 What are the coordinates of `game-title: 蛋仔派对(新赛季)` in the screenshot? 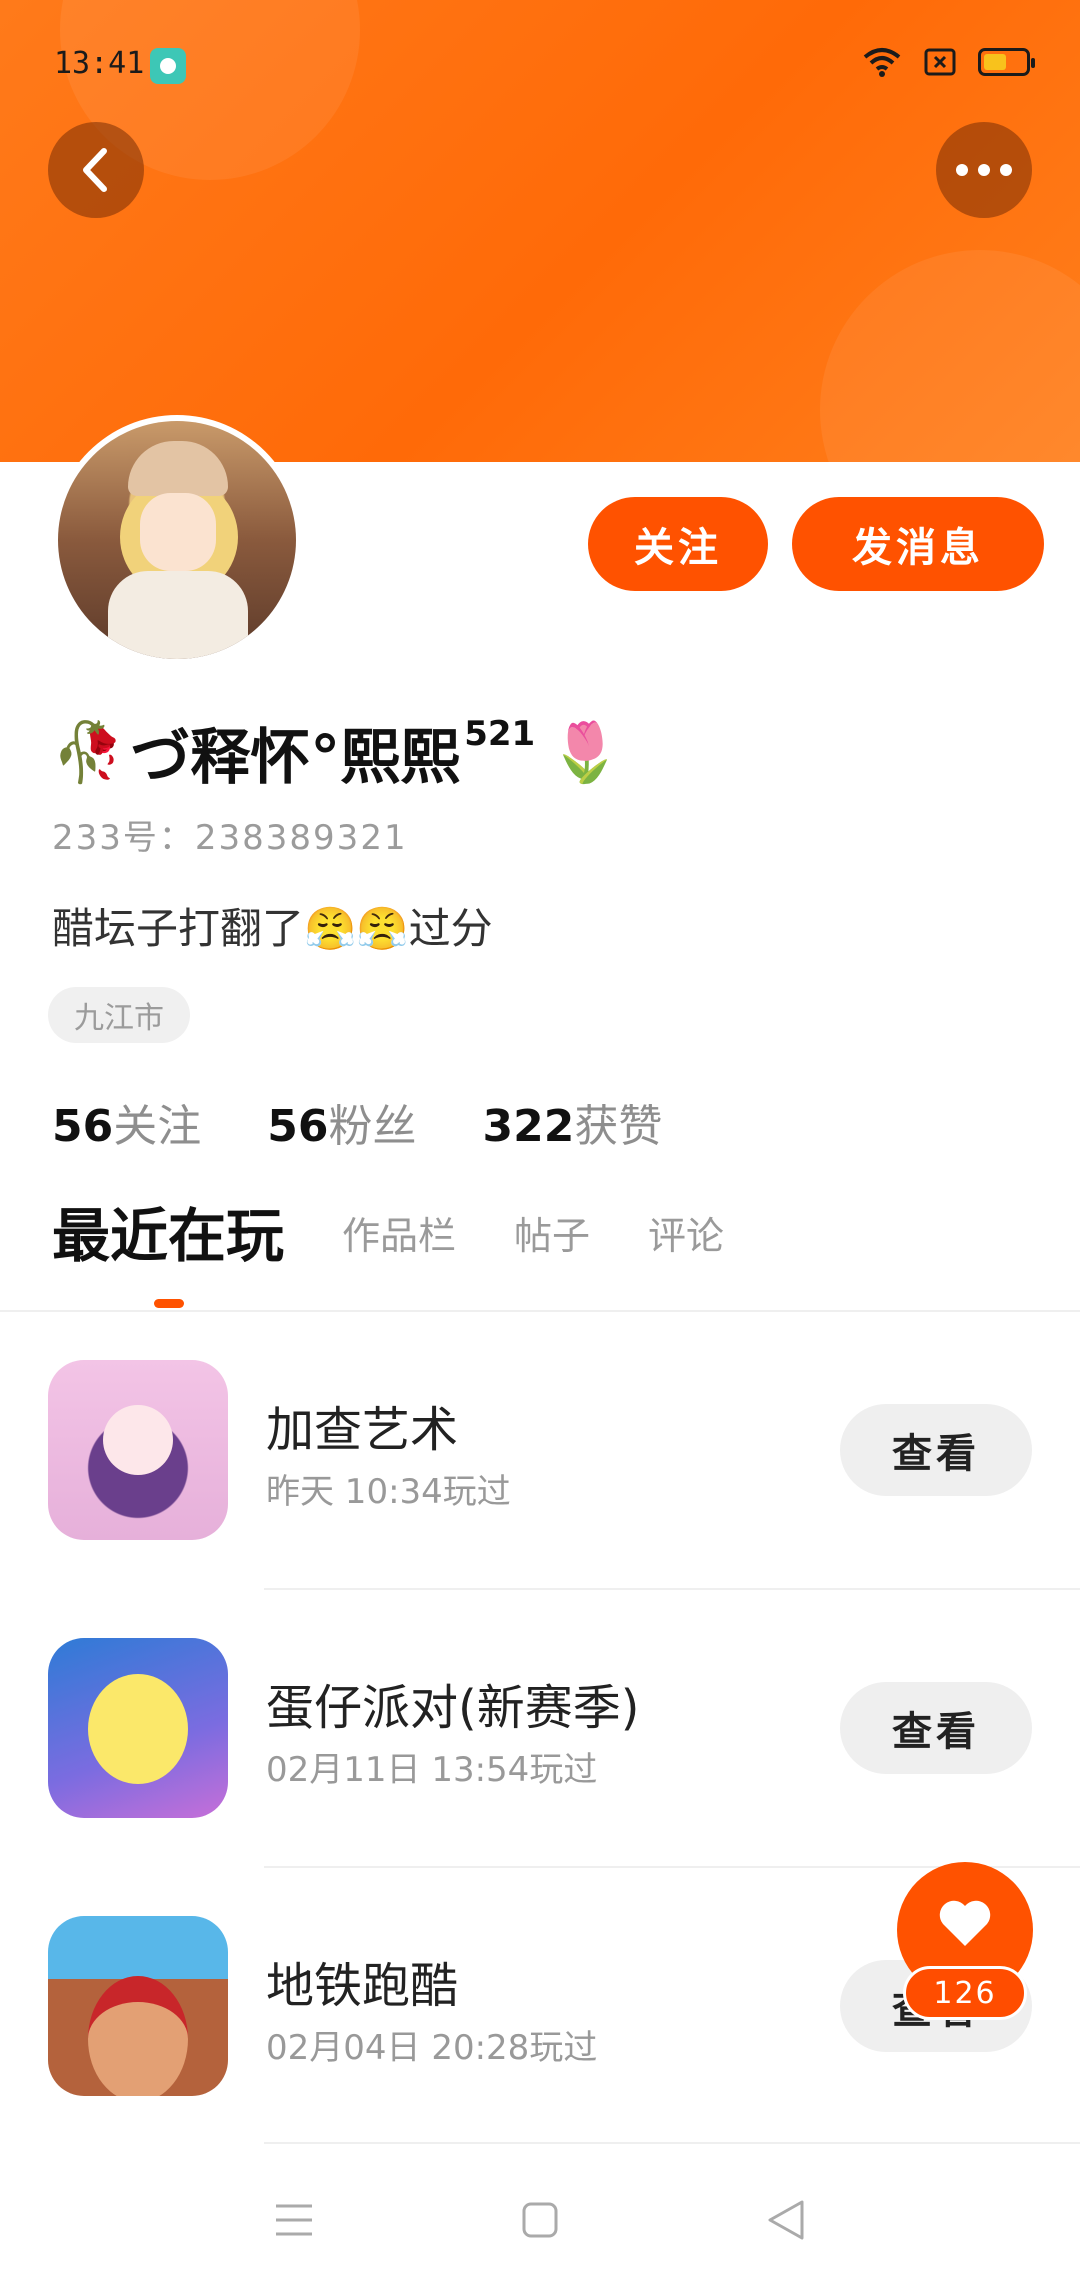 It's located at (453, 1708).